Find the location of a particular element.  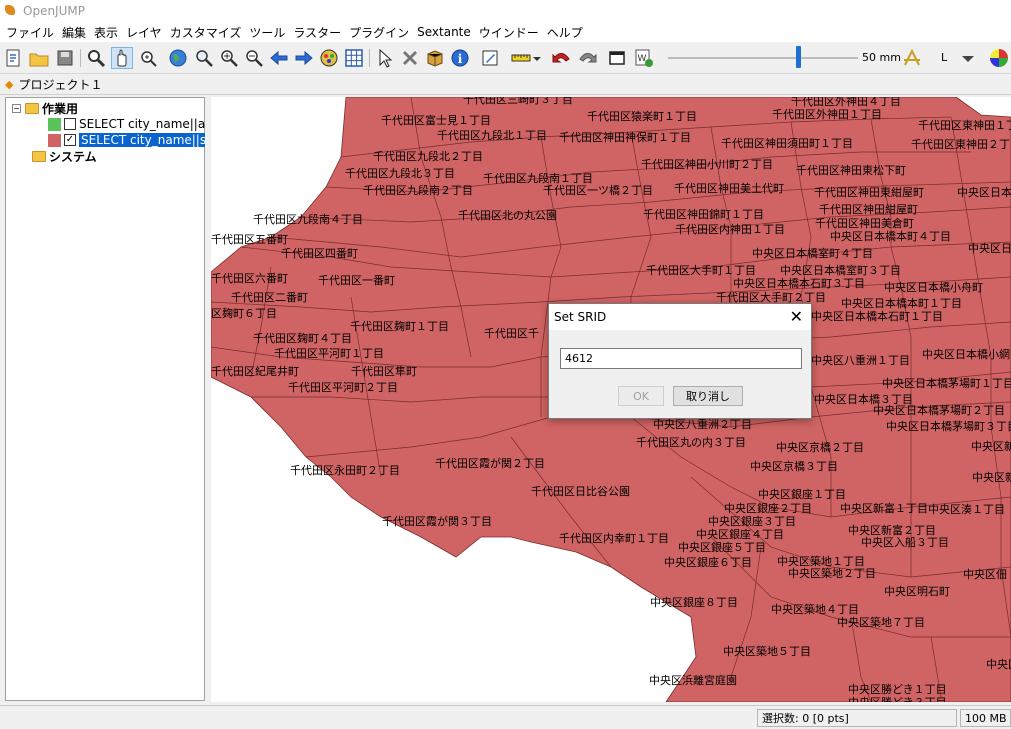

map-label: 千代田区隼町 is located at coordinates (384, 371).